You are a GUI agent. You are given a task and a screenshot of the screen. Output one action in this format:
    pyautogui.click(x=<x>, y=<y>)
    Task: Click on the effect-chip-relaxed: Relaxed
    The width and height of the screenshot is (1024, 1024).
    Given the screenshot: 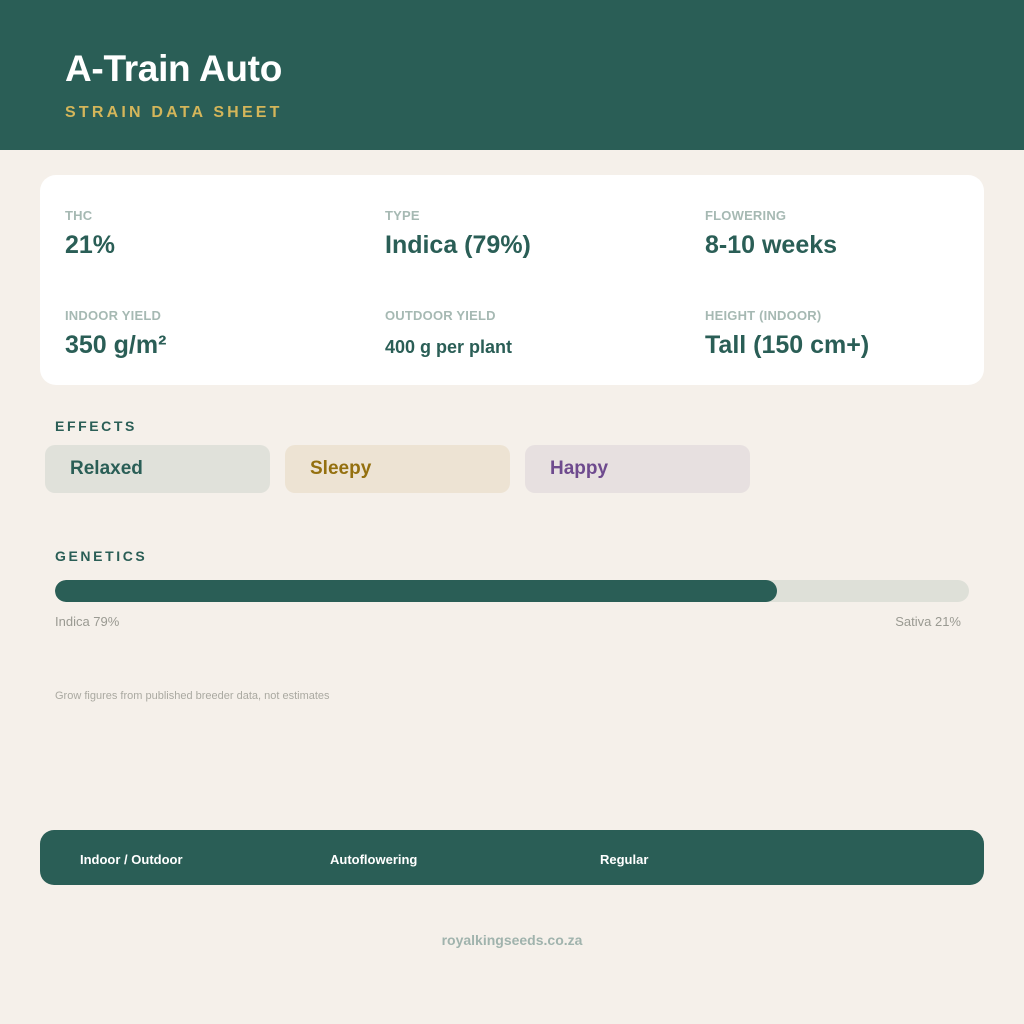 What is the action you would take?
    pyautogui.click(x=157, y=469)
    